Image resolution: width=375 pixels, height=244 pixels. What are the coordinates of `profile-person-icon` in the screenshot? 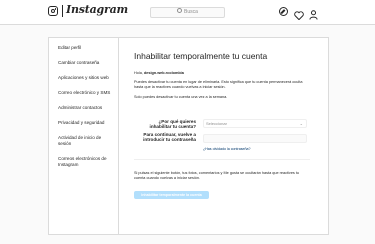 It's located at (313, 13).